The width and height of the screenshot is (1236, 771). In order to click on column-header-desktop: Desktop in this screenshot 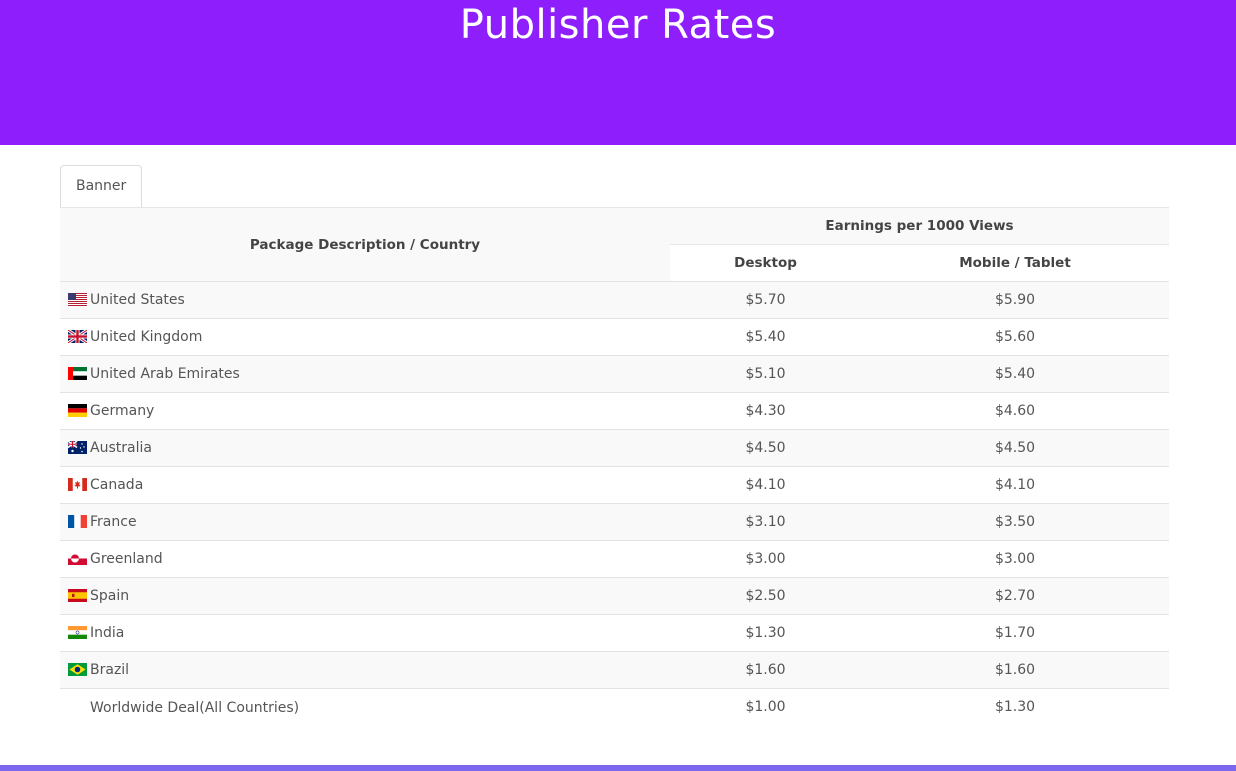, I will do `click(765, 263)`.